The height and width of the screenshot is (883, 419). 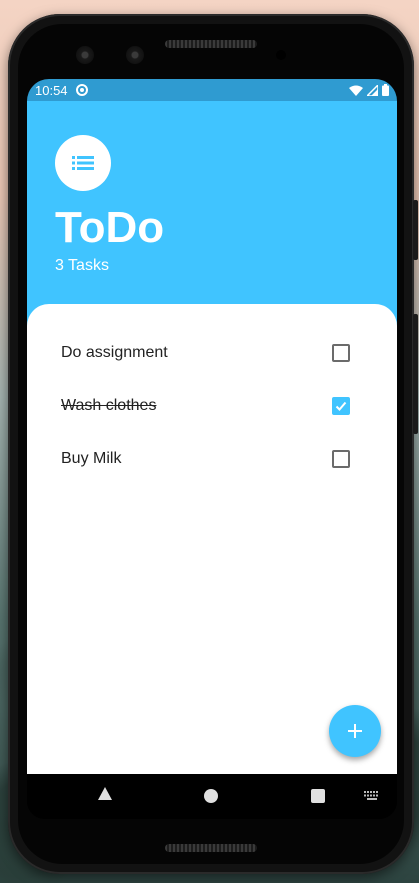 What do you see at coordinates (212, 353) in the screenshot?
I see `list-item: Do assignment` at bounding box center [212, 353].